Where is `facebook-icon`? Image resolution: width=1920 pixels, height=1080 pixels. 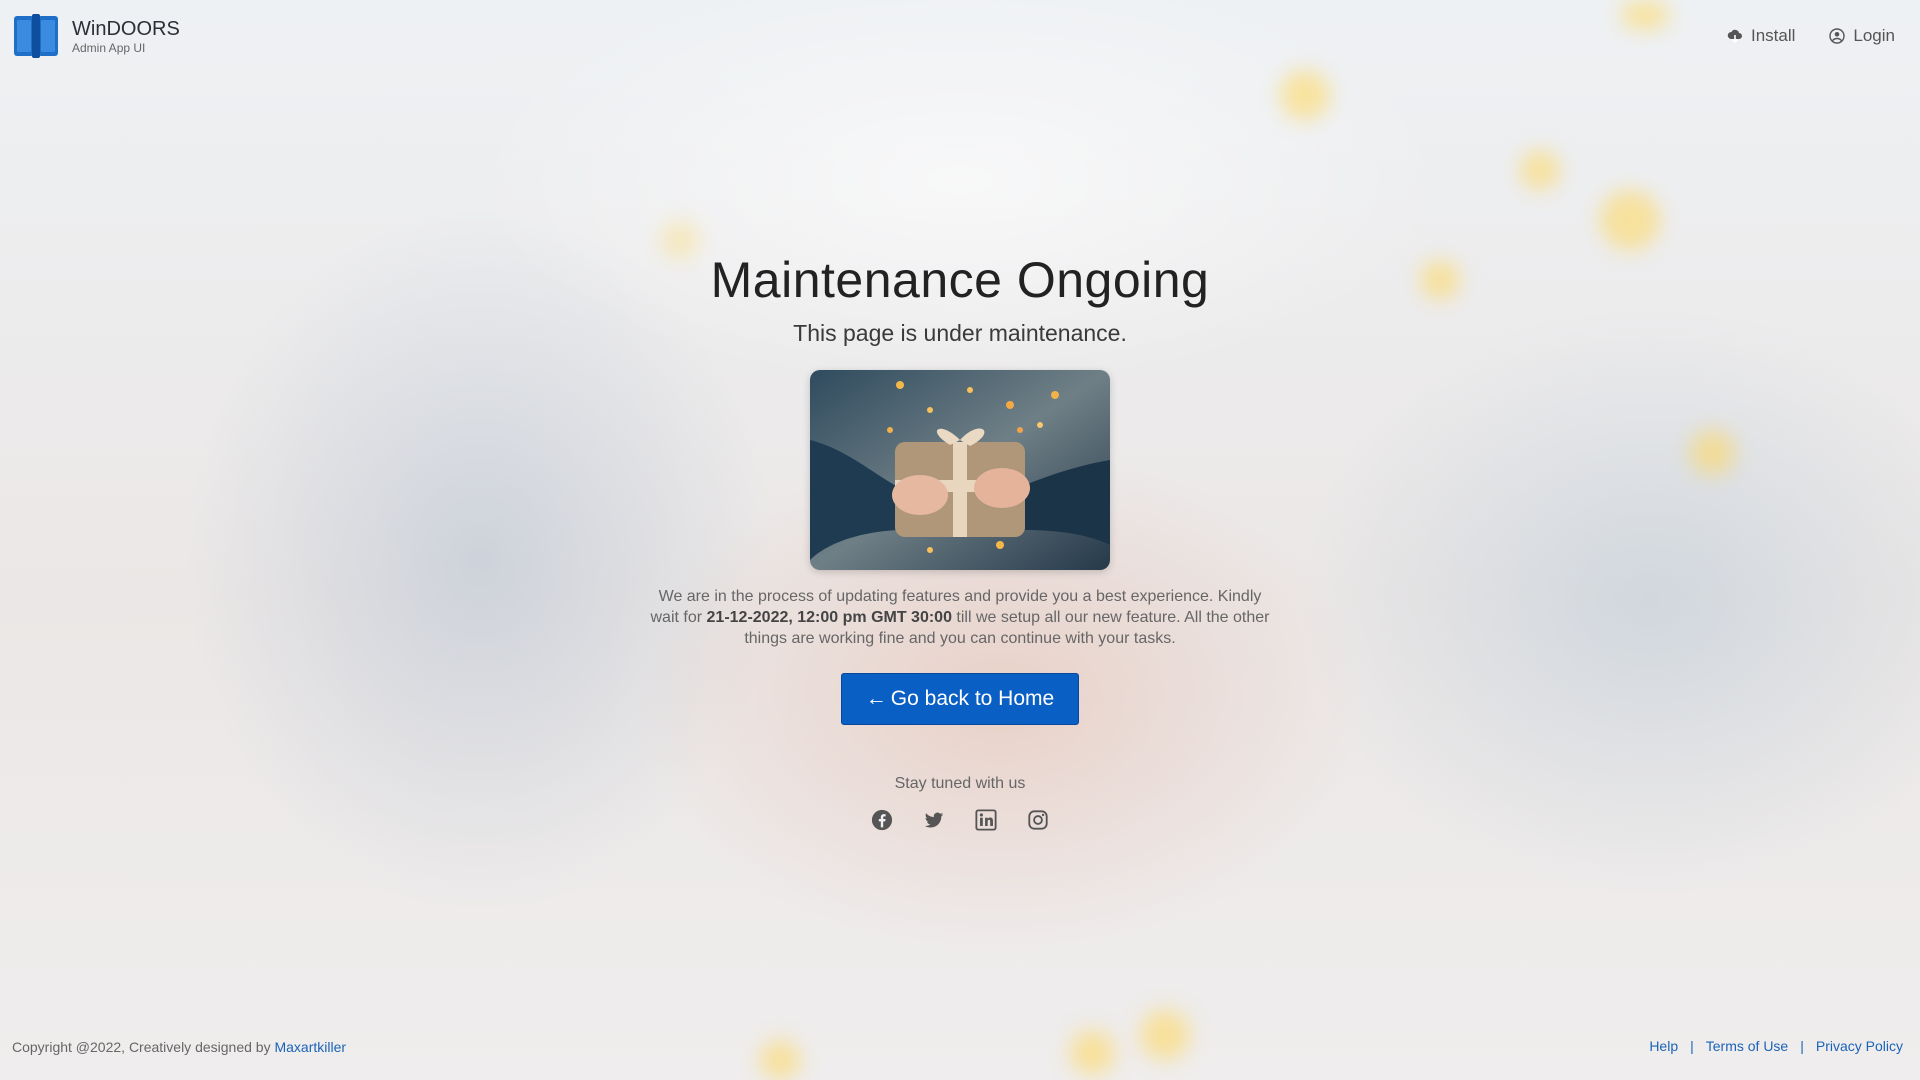 facebook-icon is located at coordinates (882, 820).